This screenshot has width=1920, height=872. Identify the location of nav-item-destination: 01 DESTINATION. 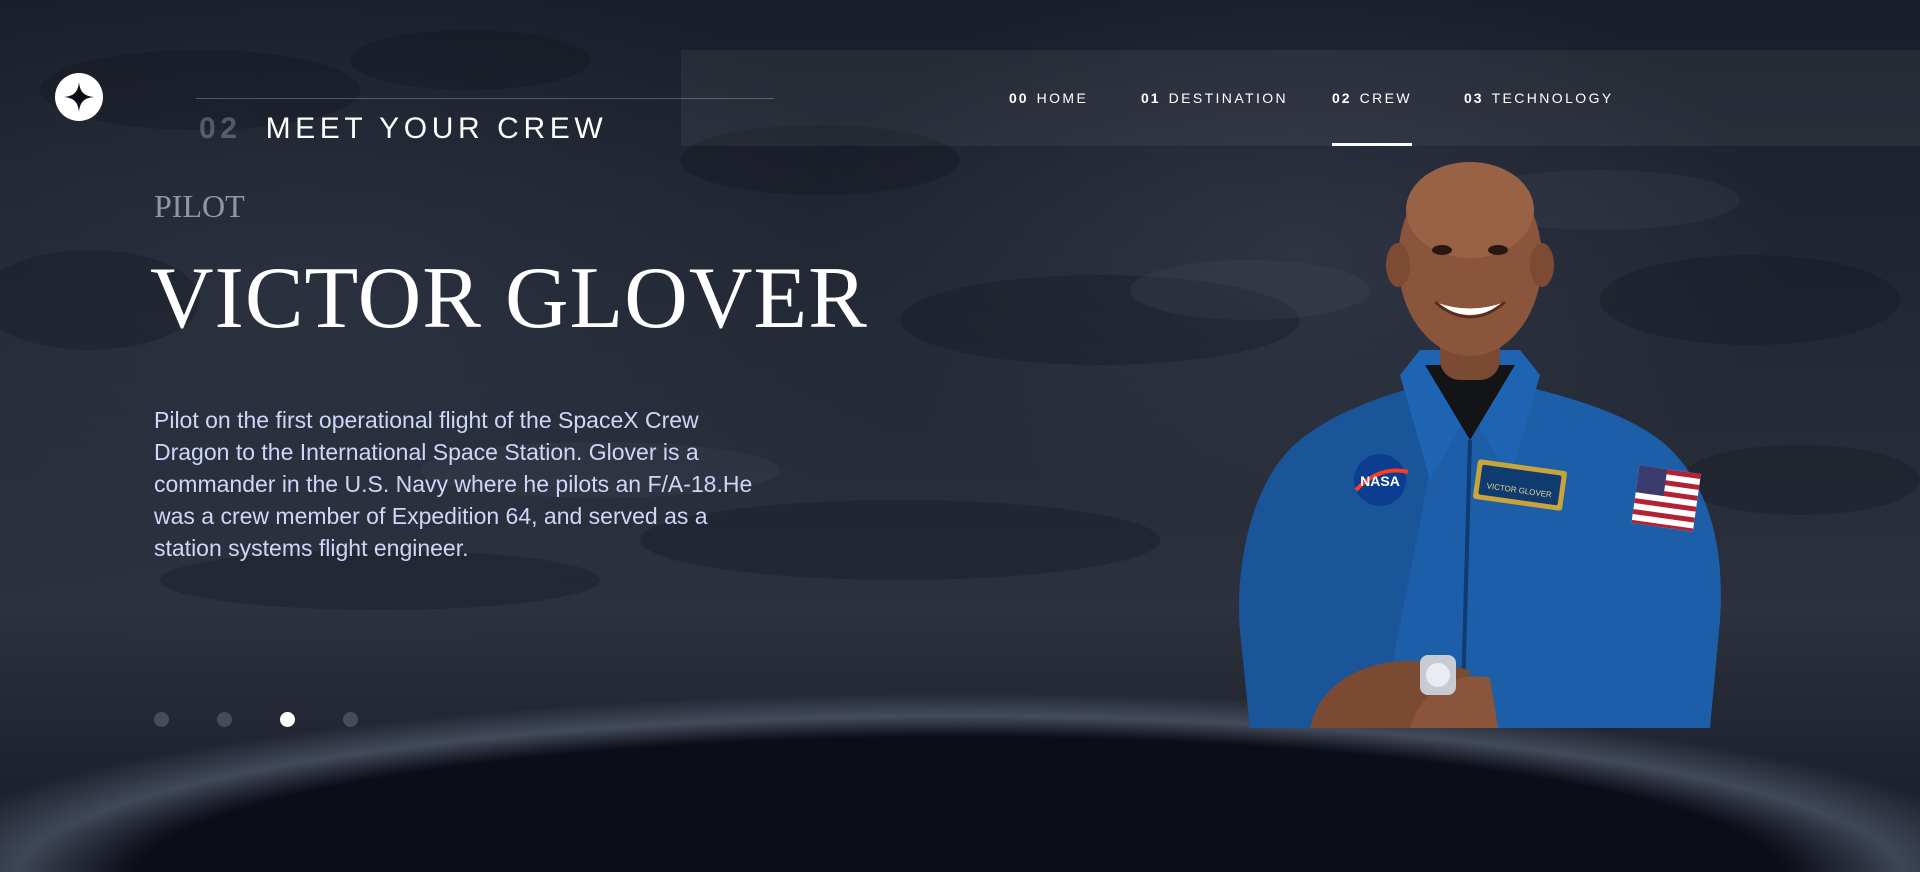
(1214, 98).